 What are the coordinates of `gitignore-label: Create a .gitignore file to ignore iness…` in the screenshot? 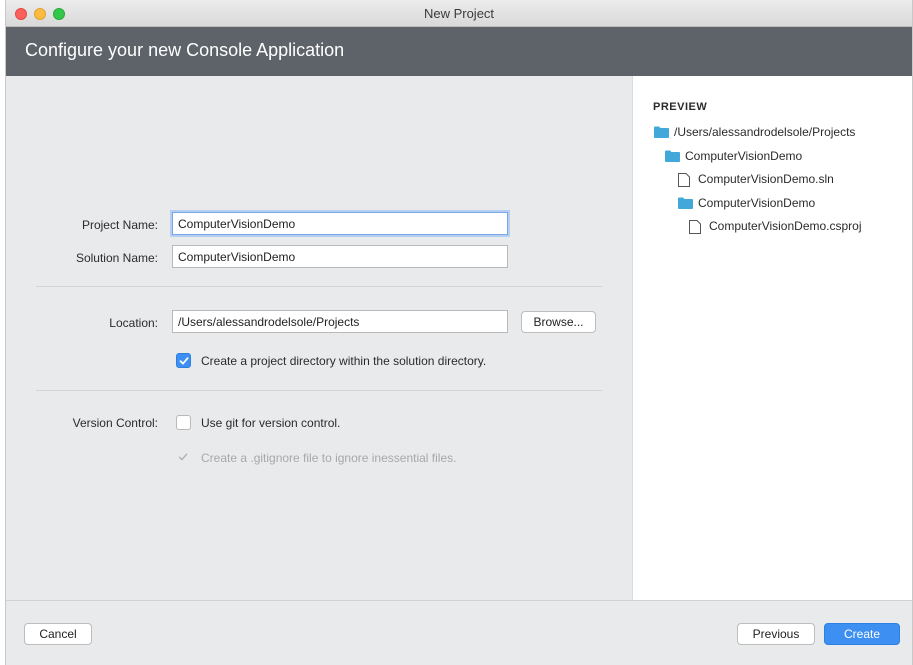 It's located at (329, 458).